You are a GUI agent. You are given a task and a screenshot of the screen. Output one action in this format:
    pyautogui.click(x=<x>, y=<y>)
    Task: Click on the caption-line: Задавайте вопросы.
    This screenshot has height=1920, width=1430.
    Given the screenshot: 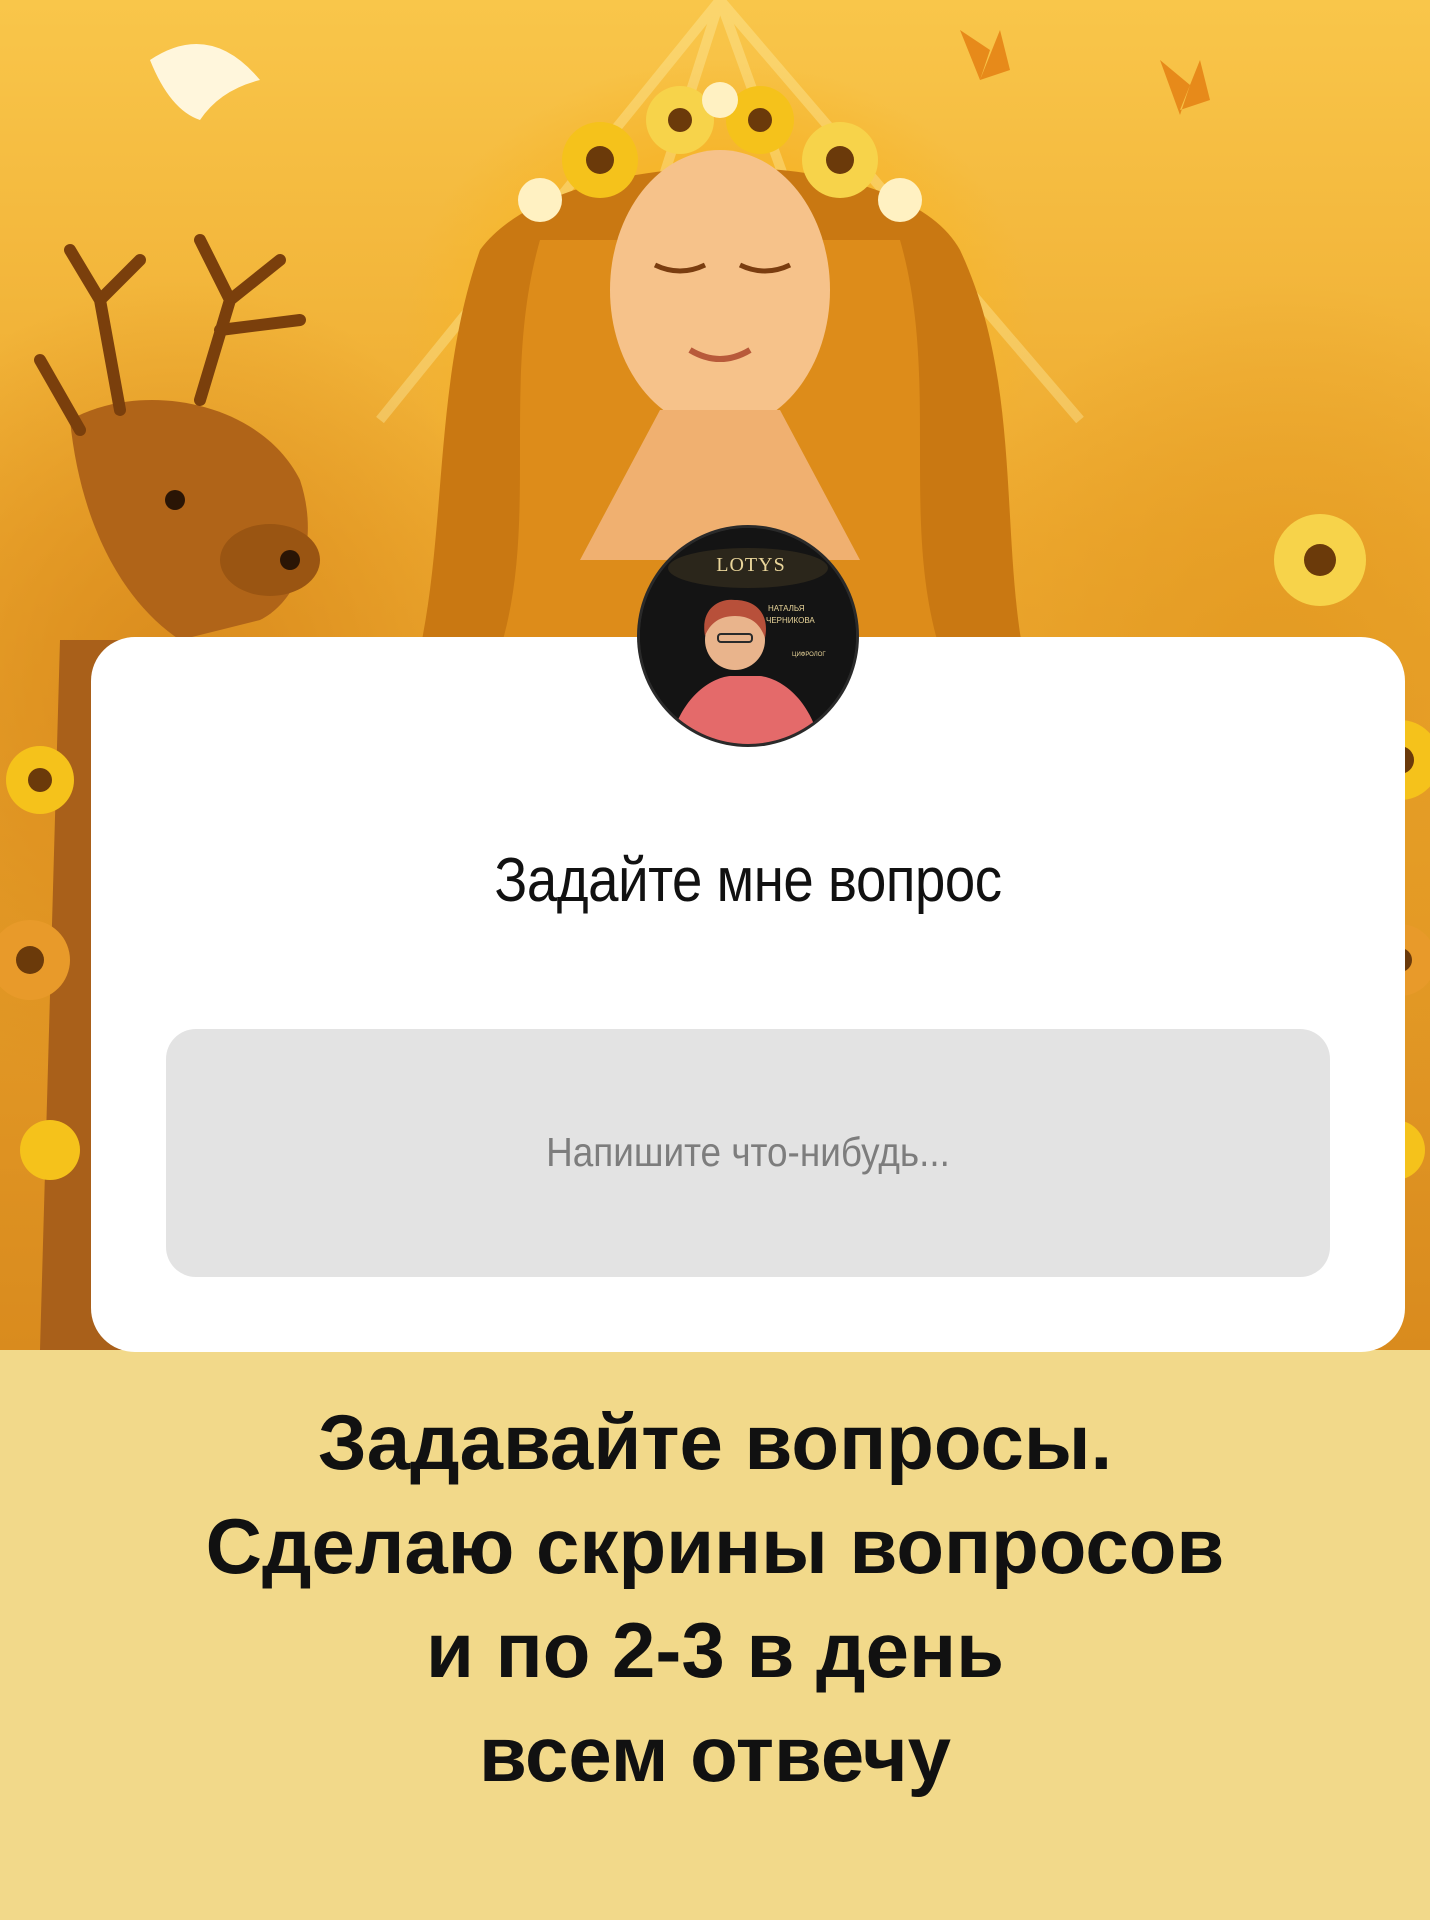 What is the action you would take?
    pyautogui.click(x=715, y=1442)
    